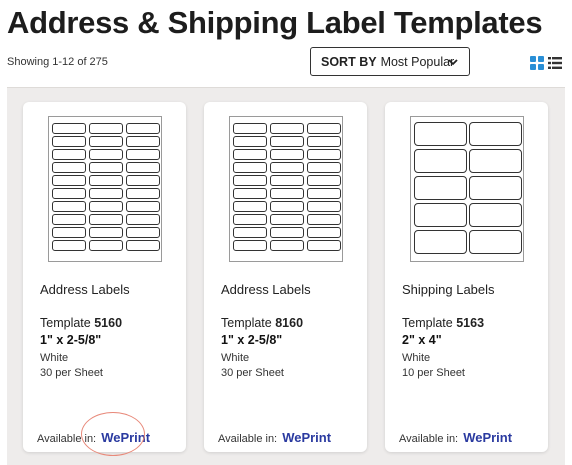 This screenshot has height=465, width=572. Describe the element at coordinates (433, 373) in the screenshot. I see `card-per-sheet: 10 per Sheet` at that location.